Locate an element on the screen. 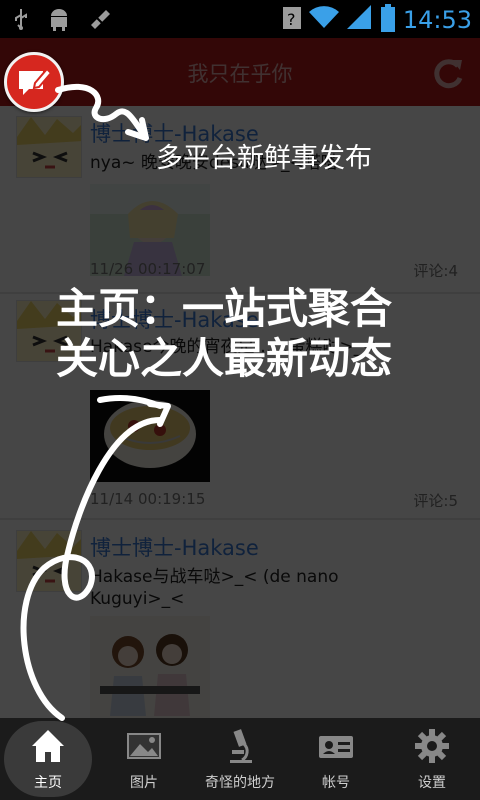 The width and height of the screenshot is (480, 800). refresh-button is located at coordinates (448, 74).